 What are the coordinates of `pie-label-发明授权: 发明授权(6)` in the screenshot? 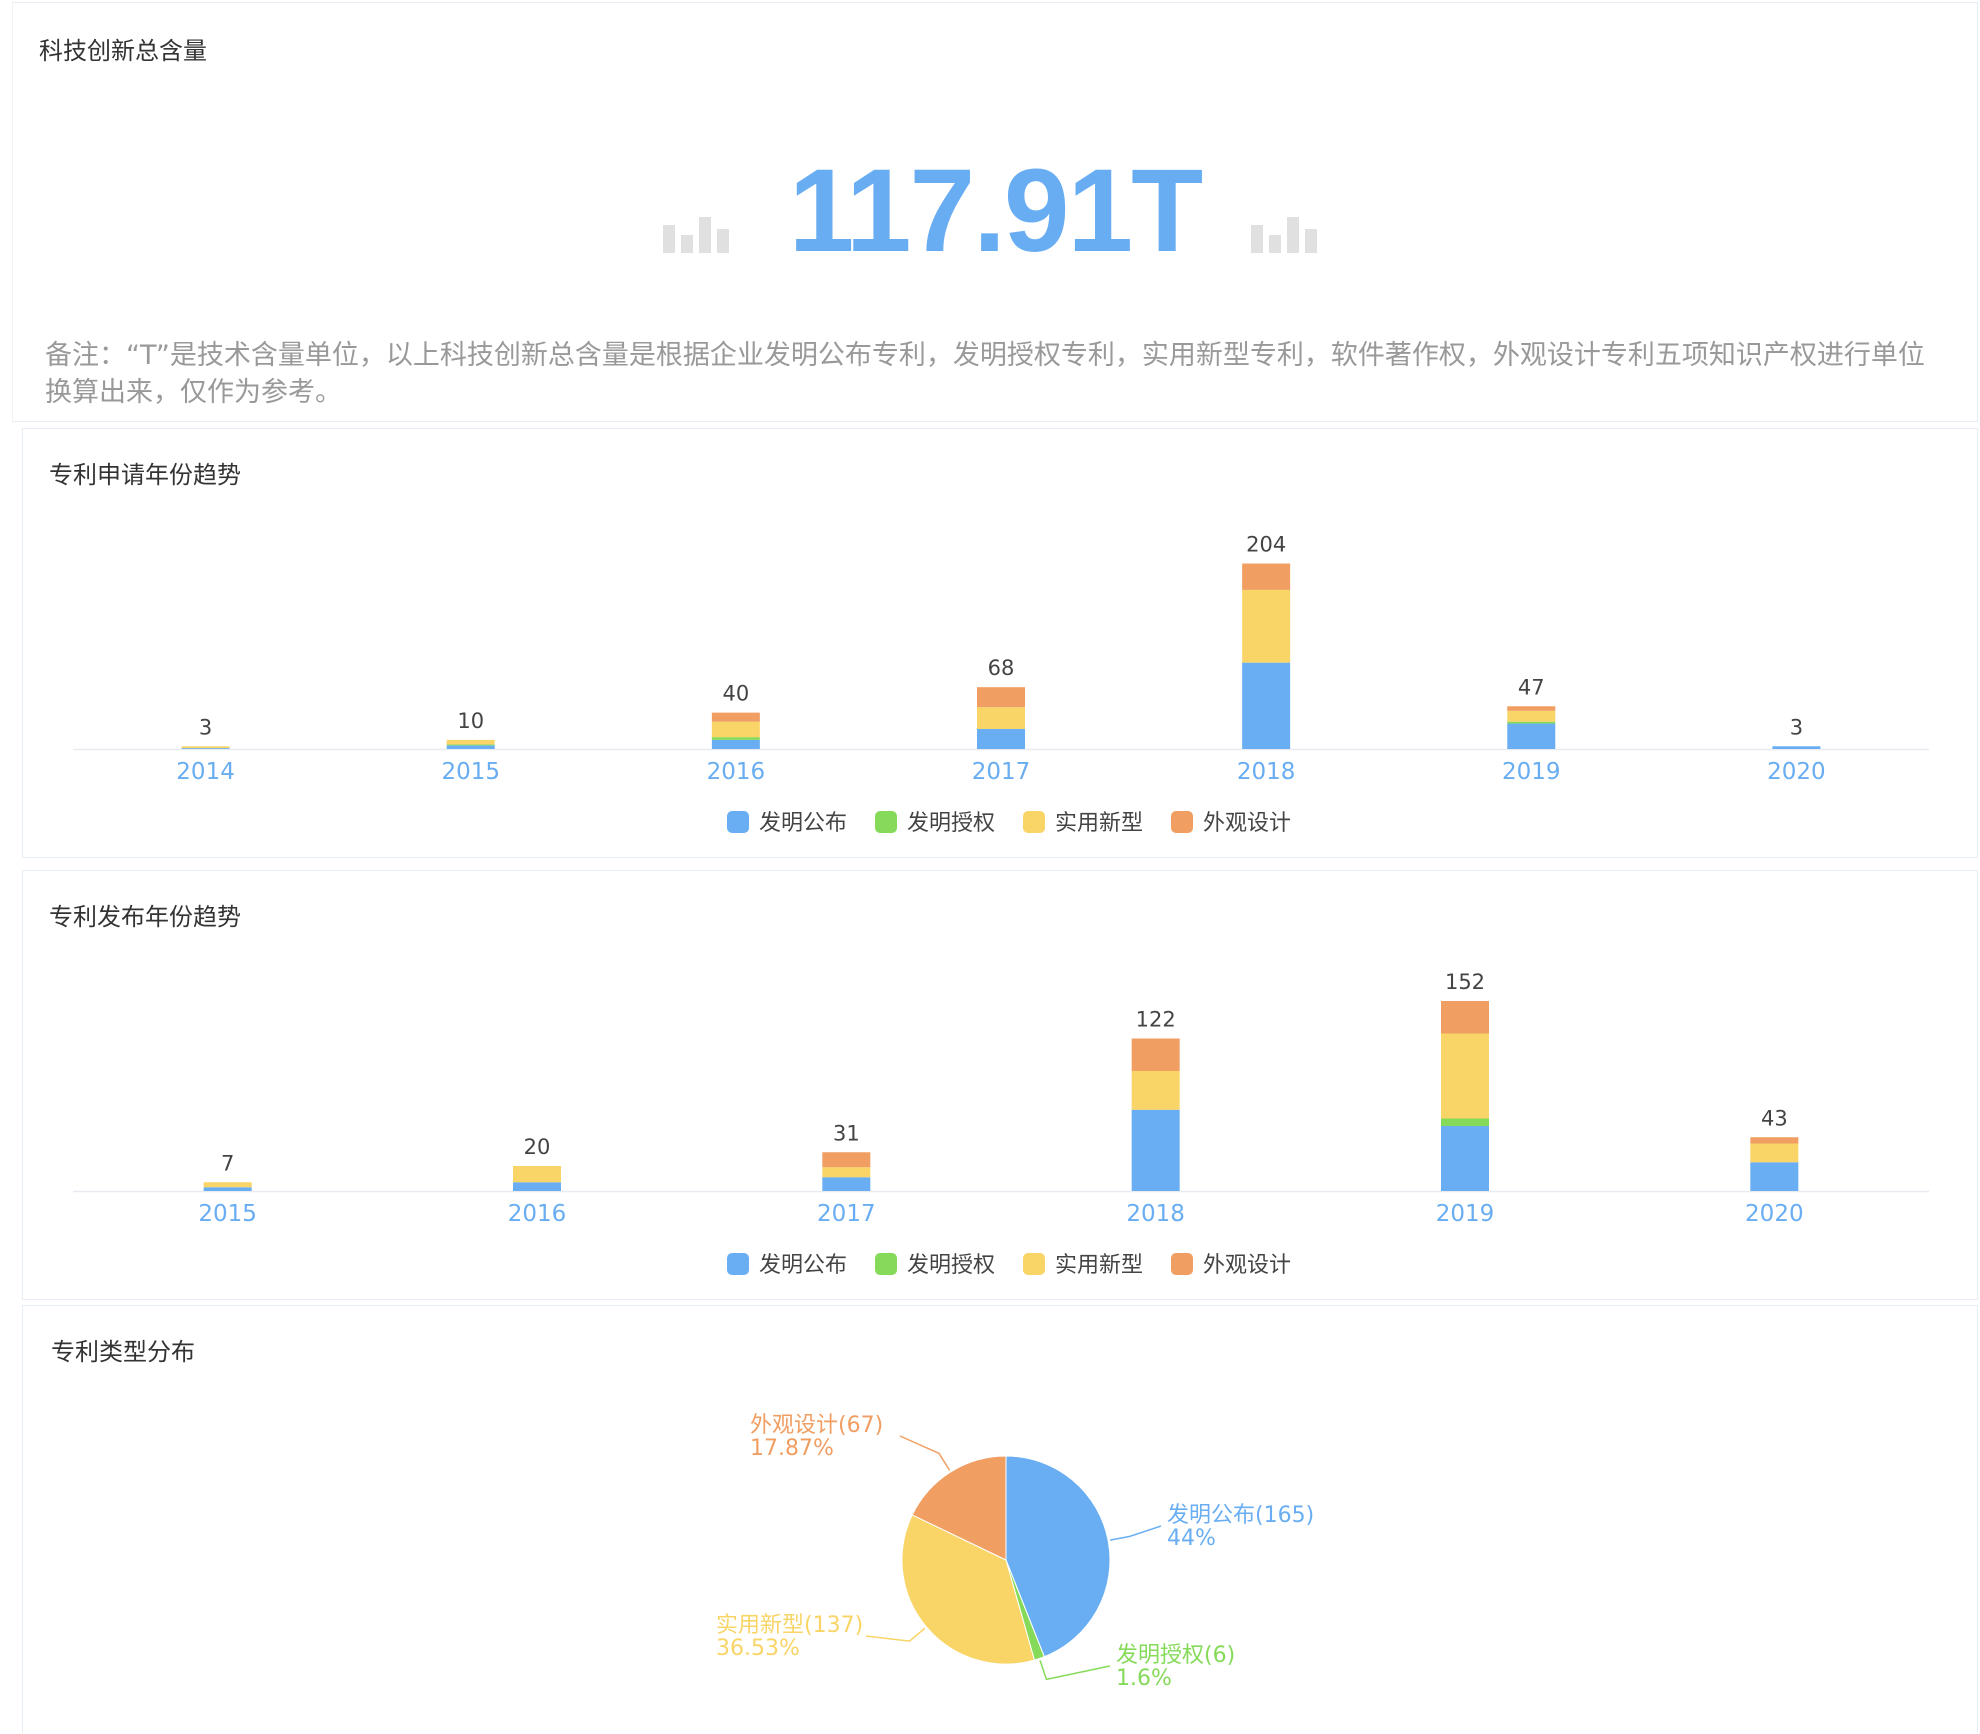 It's located at (1175, 1655).